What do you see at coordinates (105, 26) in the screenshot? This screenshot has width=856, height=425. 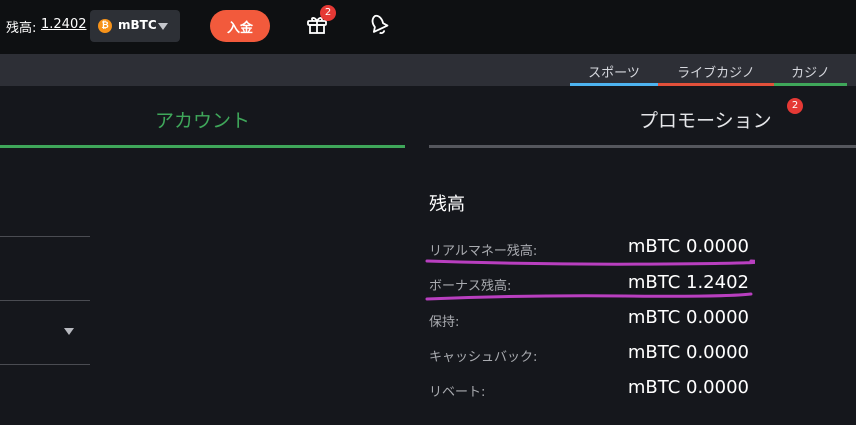 I see `bitcoin-icon: ₿` at bounding box center [105, 26].